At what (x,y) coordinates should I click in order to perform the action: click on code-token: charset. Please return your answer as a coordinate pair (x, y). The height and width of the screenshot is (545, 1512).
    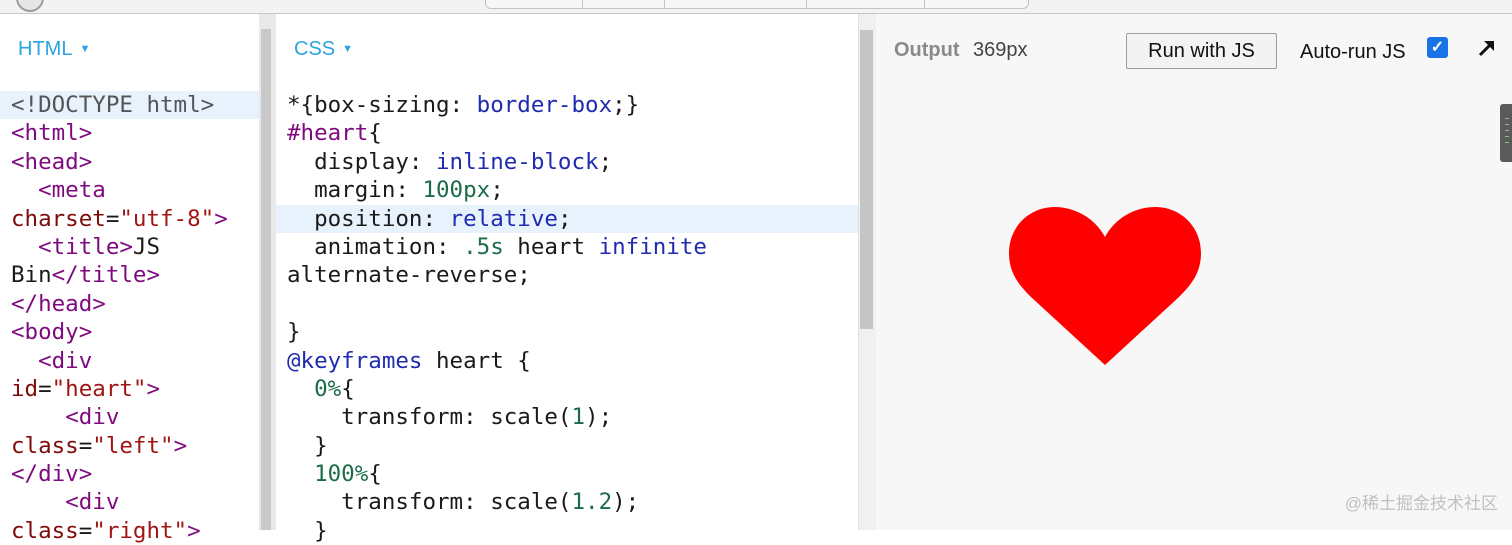
    Looking at the image, I should click on (58, 218).